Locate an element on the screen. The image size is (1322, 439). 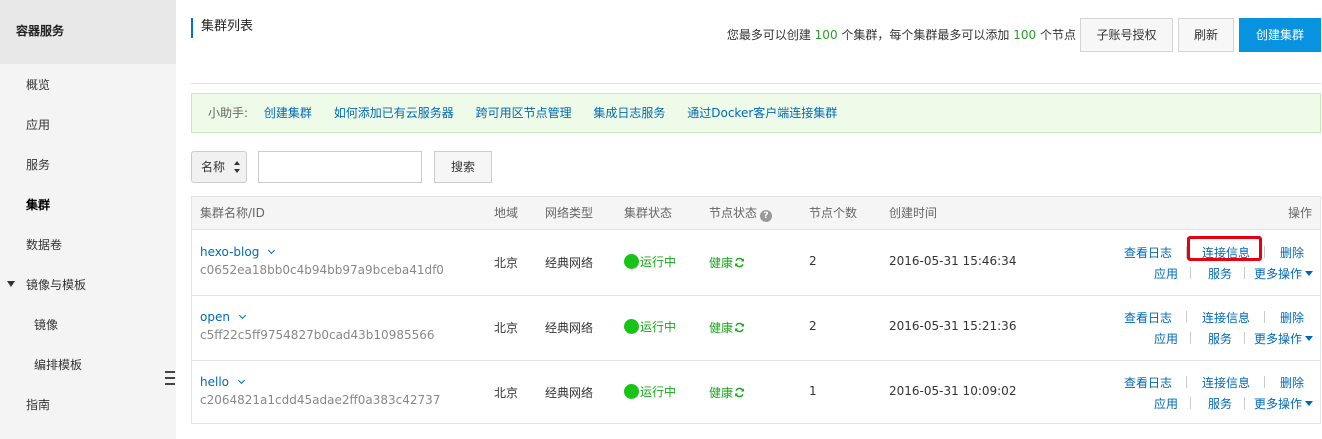
sidebar-item-images: 镜像 is located at coordinates (88, 325).